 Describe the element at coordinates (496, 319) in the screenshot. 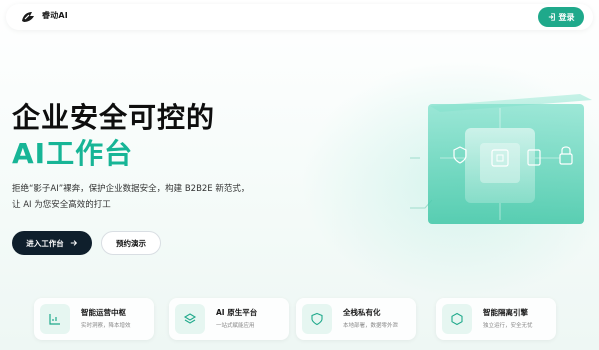

I see `feature-card-isolation: 智能隔离引擎 独立运行，安全无忧` at that location.